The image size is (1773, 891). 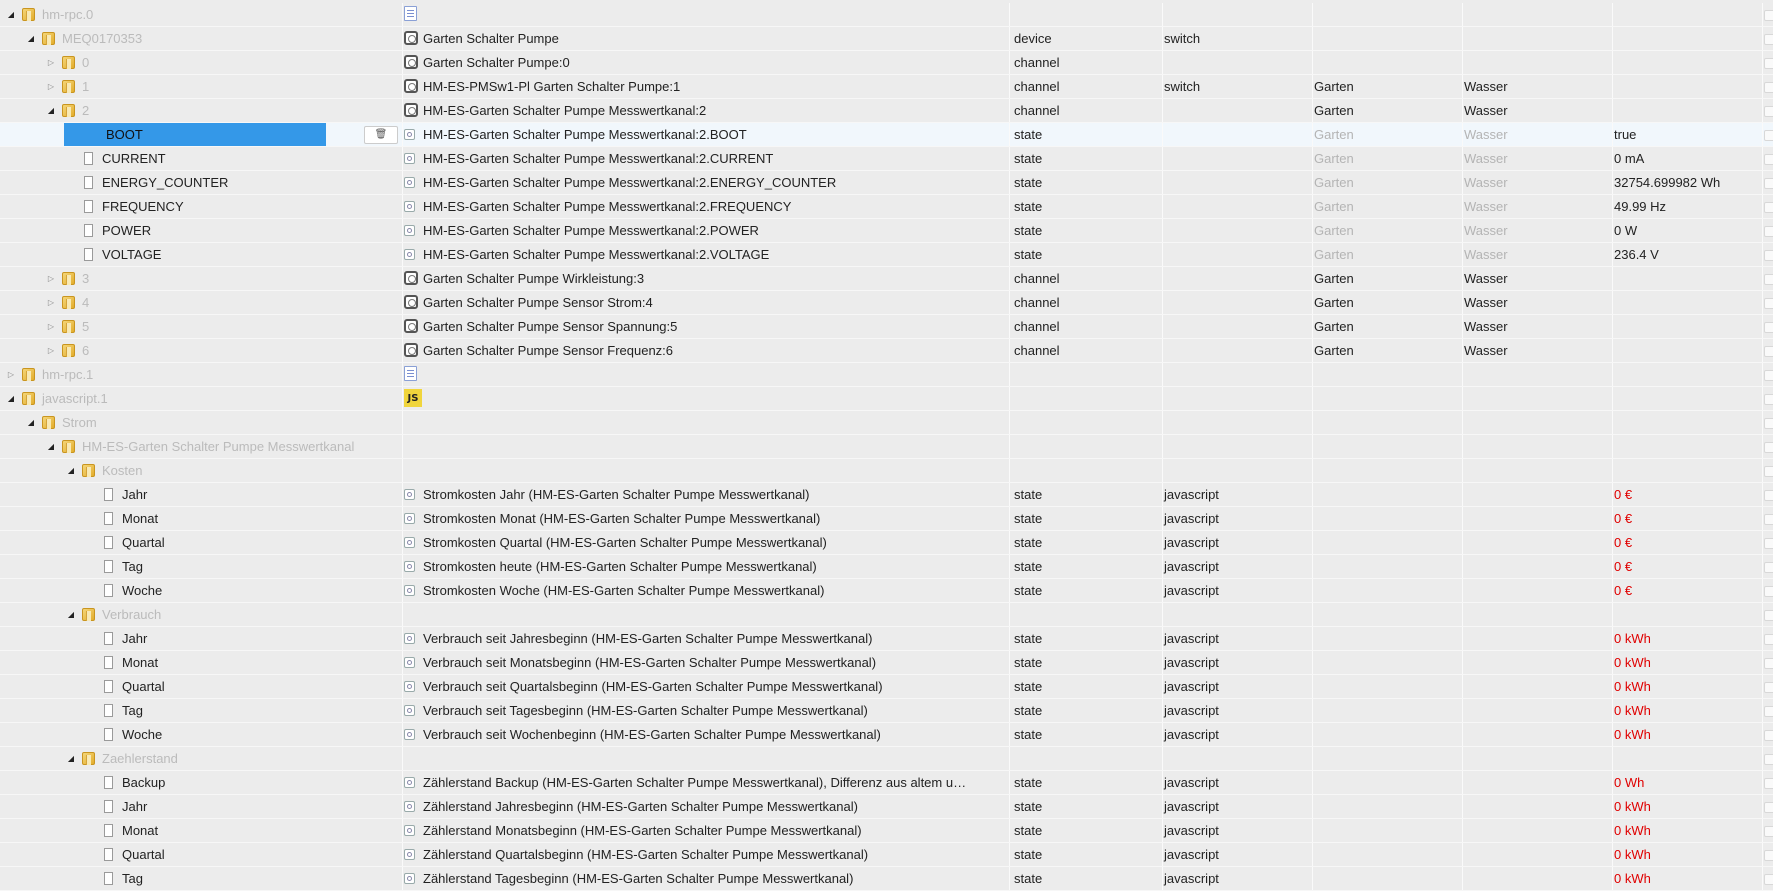 What do you see at coordinates (143, 782) in the screenshot?
I see `tree-node-label: Backup` at bounding box center [143, 782].